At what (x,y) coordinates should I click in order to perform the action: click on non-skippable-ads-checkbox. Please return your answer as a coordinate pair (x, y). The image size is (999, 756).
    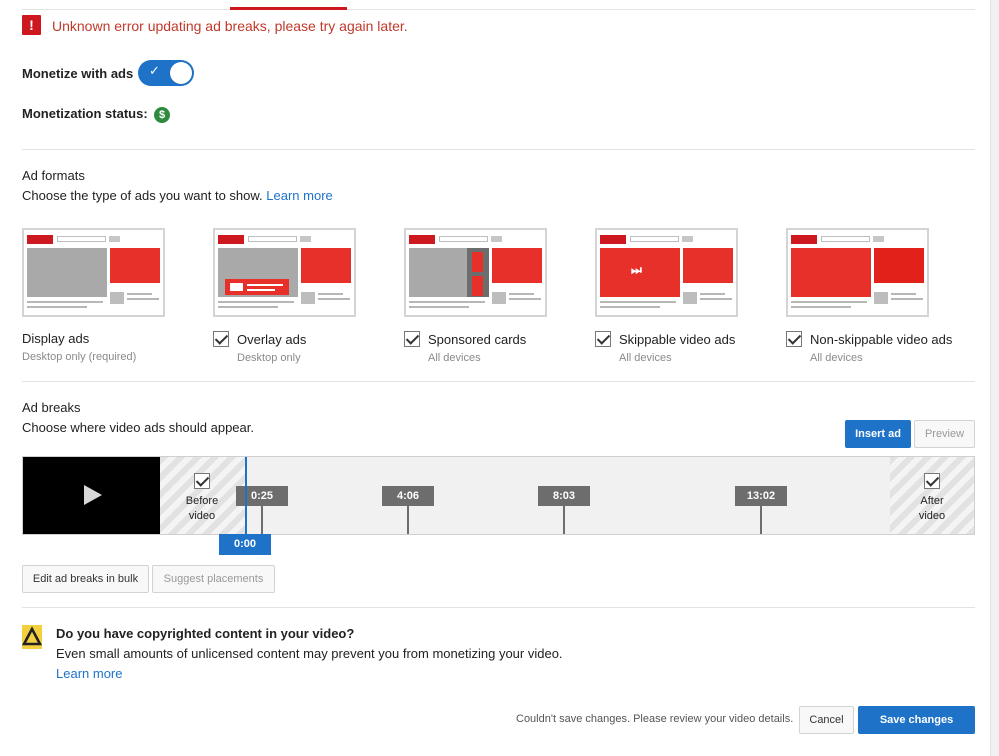
    Looking at the image, I should click on (794, 339).